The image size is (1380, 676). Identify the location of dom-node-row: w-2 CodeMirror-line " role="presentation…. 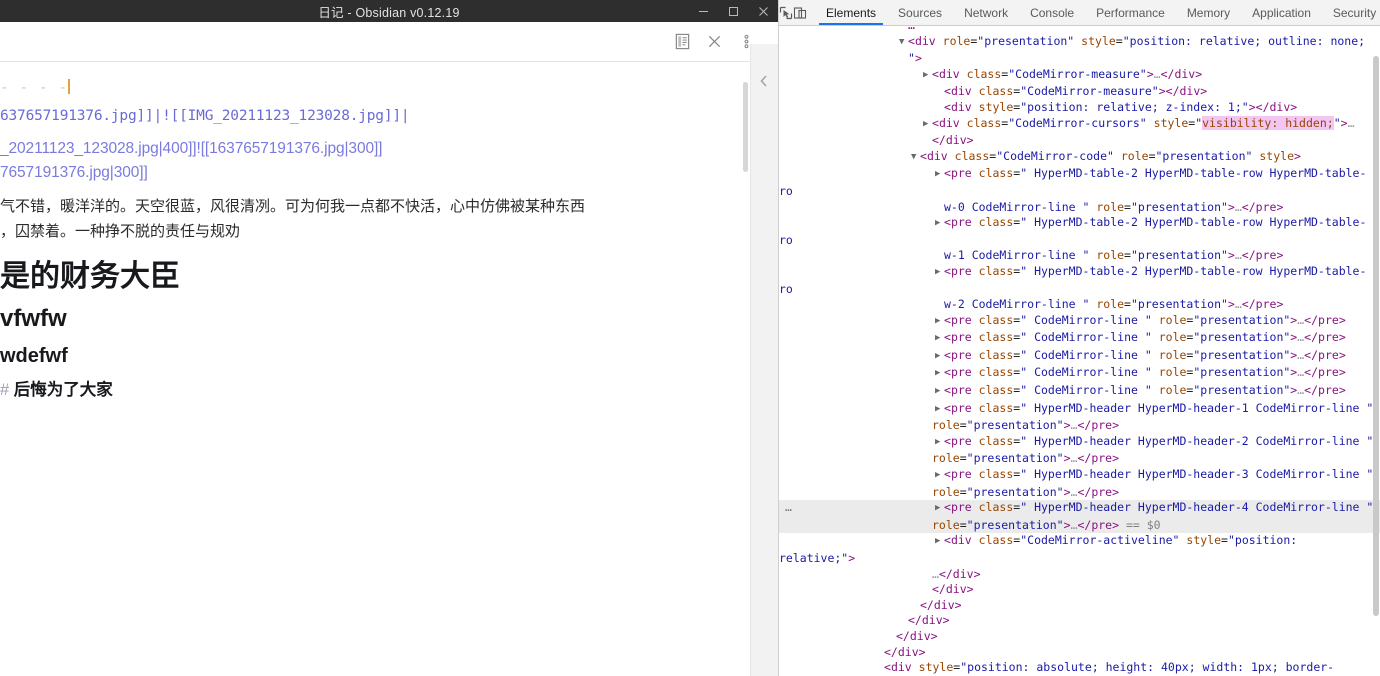
(1079, 305).